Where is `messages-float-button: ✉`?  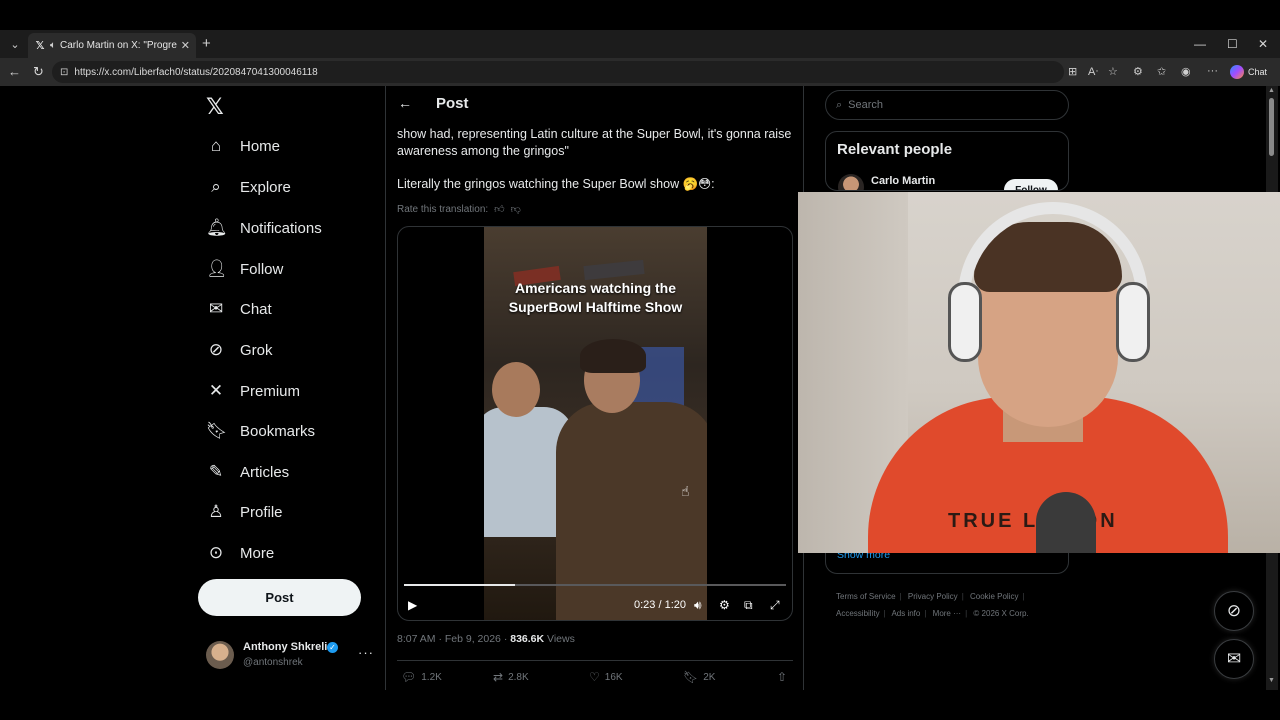
messages-float-button: ✉ is located at coordinates (1234, 659).